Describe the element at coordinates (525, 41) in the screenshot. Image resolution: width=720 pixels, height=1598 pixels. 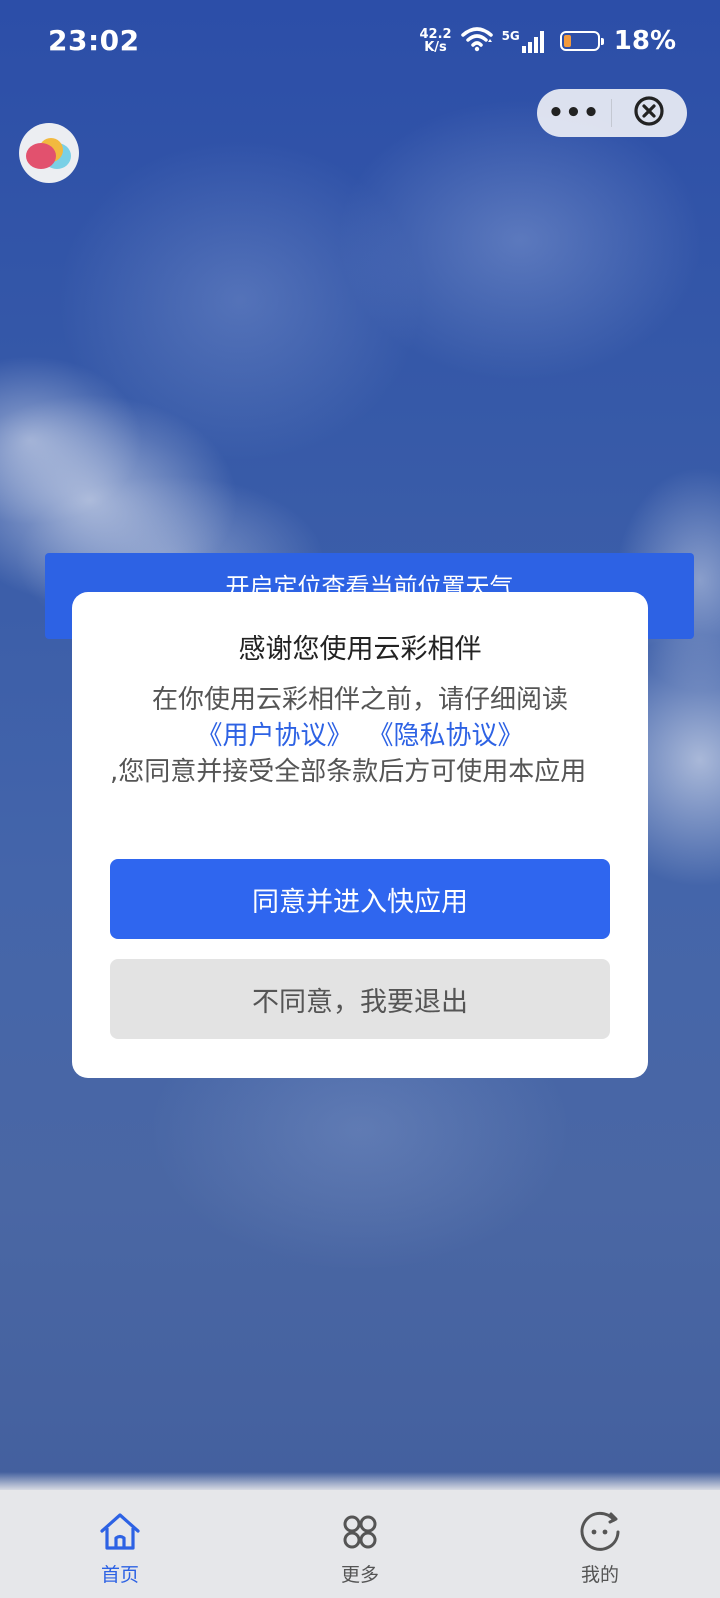
I see `cellular-signal-icon: 5G` at that location.